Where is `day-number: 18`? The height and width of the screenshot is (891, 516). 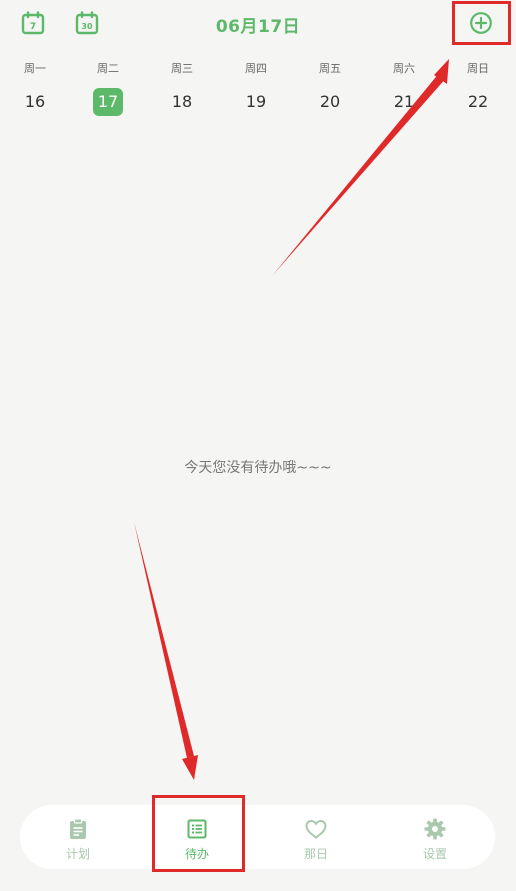
day-number: 18 is located at coordinates (182, 101).